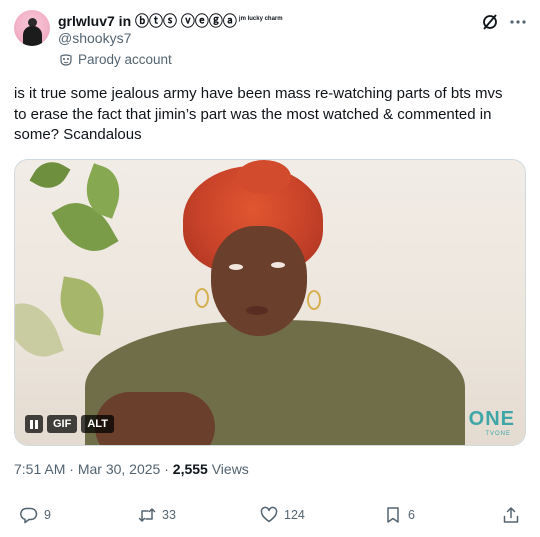 The height and width of the screenshot is (537, 540). What do you see at coordinates (399, 515) in the screenshot?
I see `bookmark-button: 6` at bounding box center [399, 515].